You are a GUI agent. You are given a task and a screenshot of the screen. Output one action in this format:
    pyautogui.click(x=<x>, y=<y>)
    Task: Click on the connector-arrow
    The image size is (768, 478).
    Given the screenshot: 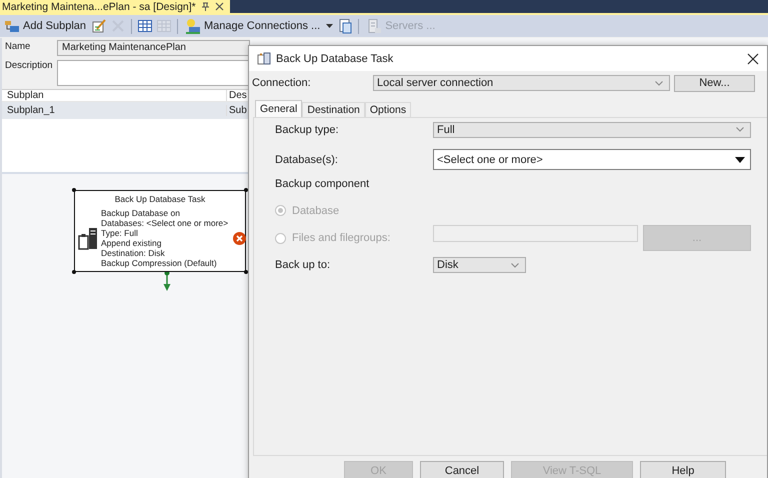 What is the action you would take?
    pyautogui.click(x=167, y=281)
    